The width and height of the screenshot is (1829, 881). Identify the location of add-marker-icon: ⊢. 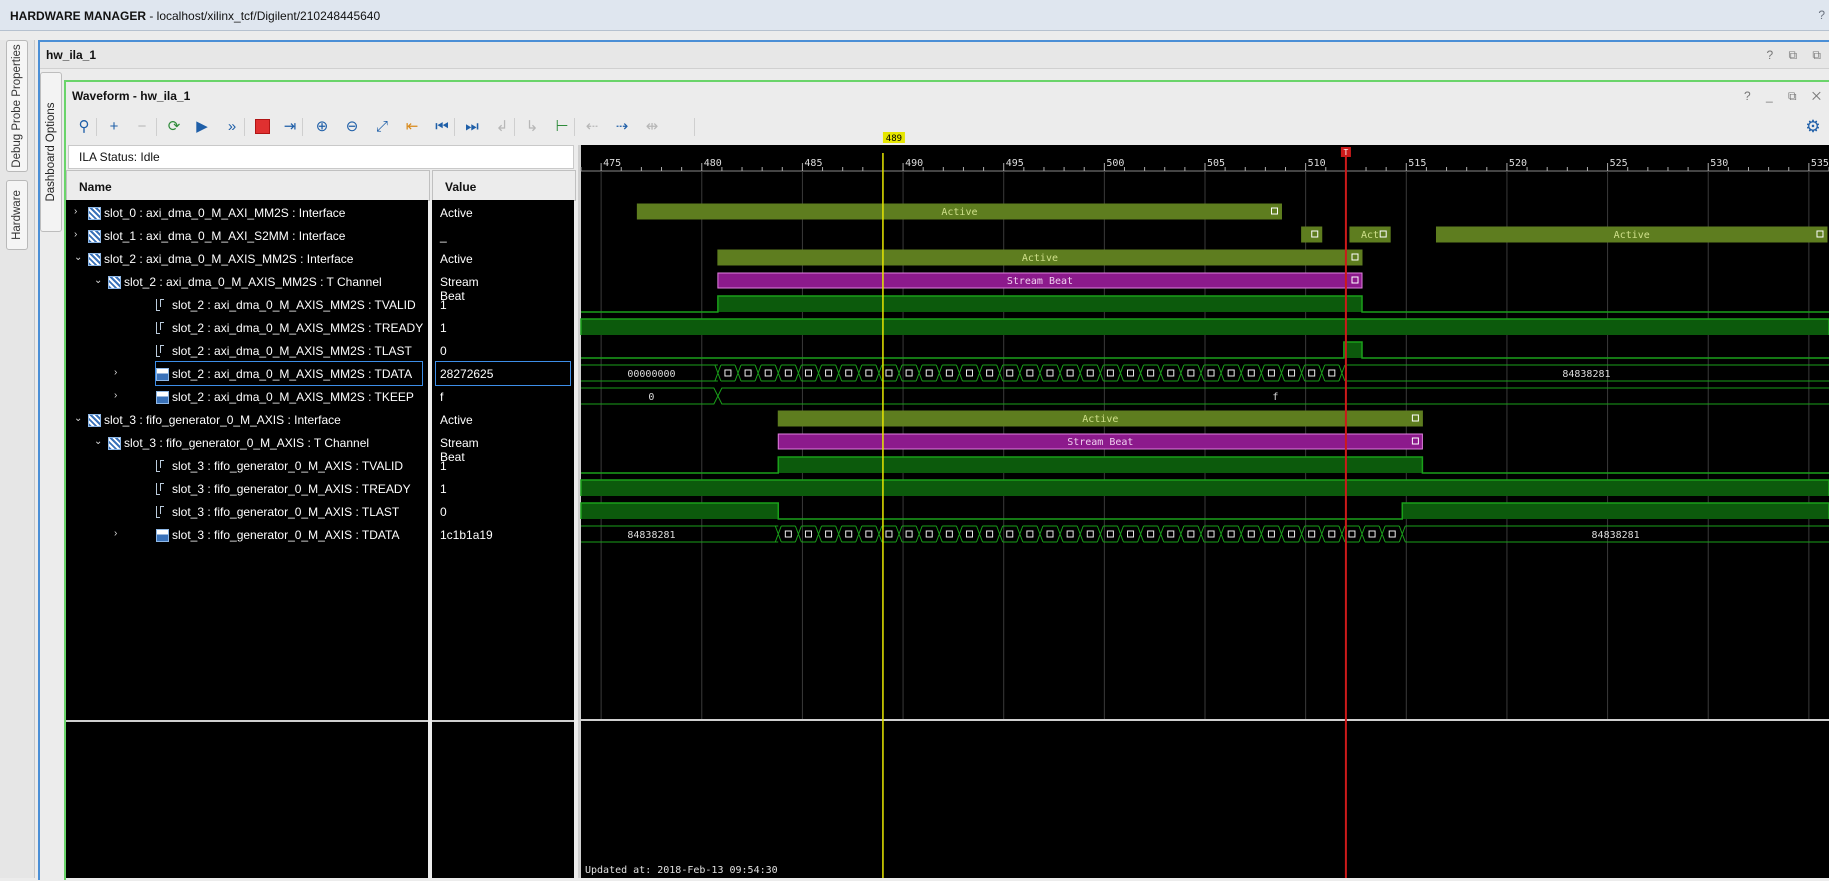
(562, 126).